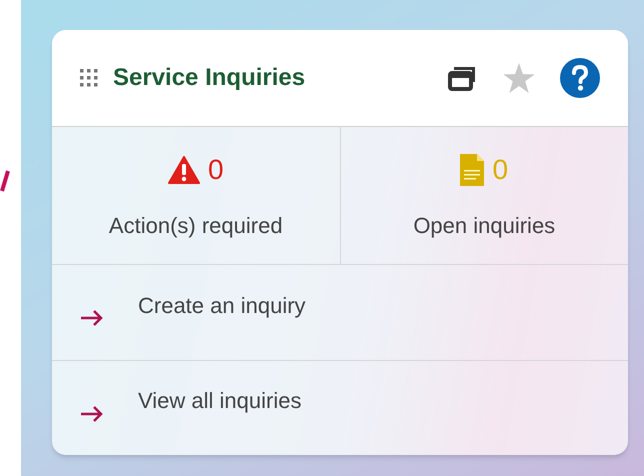 The image size is (644, 476). Describe the element at coordinates (519, 78) in the screenshot. I see `star-icon` at that location.